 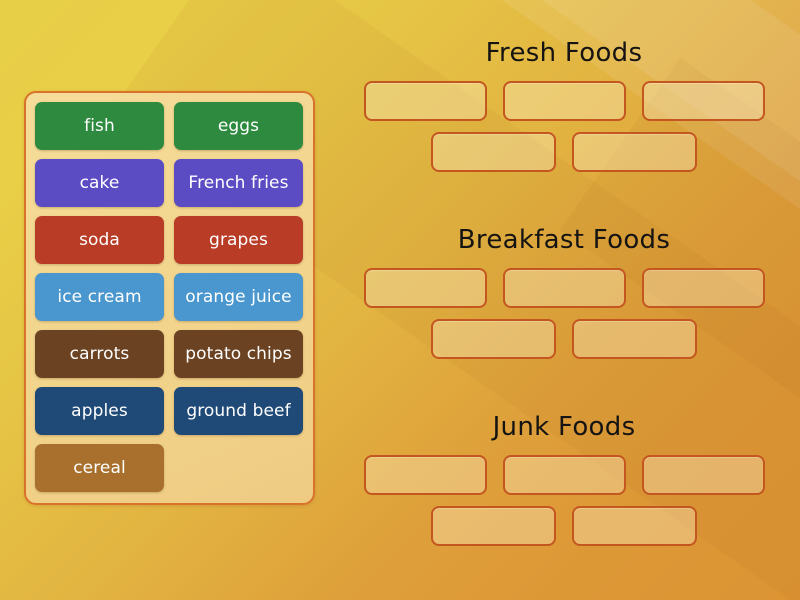 What do you see at coordinates (238, 297) in the screenshot?
I see `word-tile: orange juice` at bounding box center [238, 297].